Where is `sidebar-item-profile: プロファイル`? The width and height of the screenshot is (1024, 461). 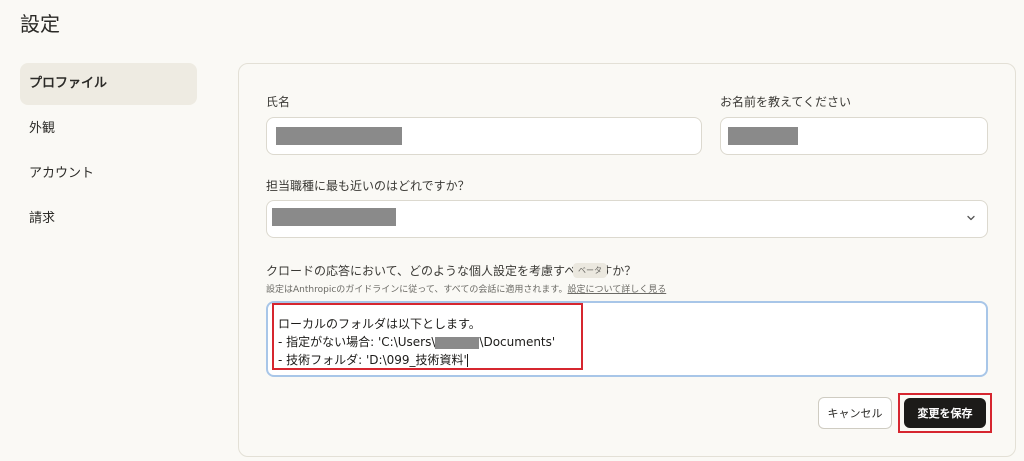
sidebar-item-profile: プロファイル is located at coordinates (108, 84).